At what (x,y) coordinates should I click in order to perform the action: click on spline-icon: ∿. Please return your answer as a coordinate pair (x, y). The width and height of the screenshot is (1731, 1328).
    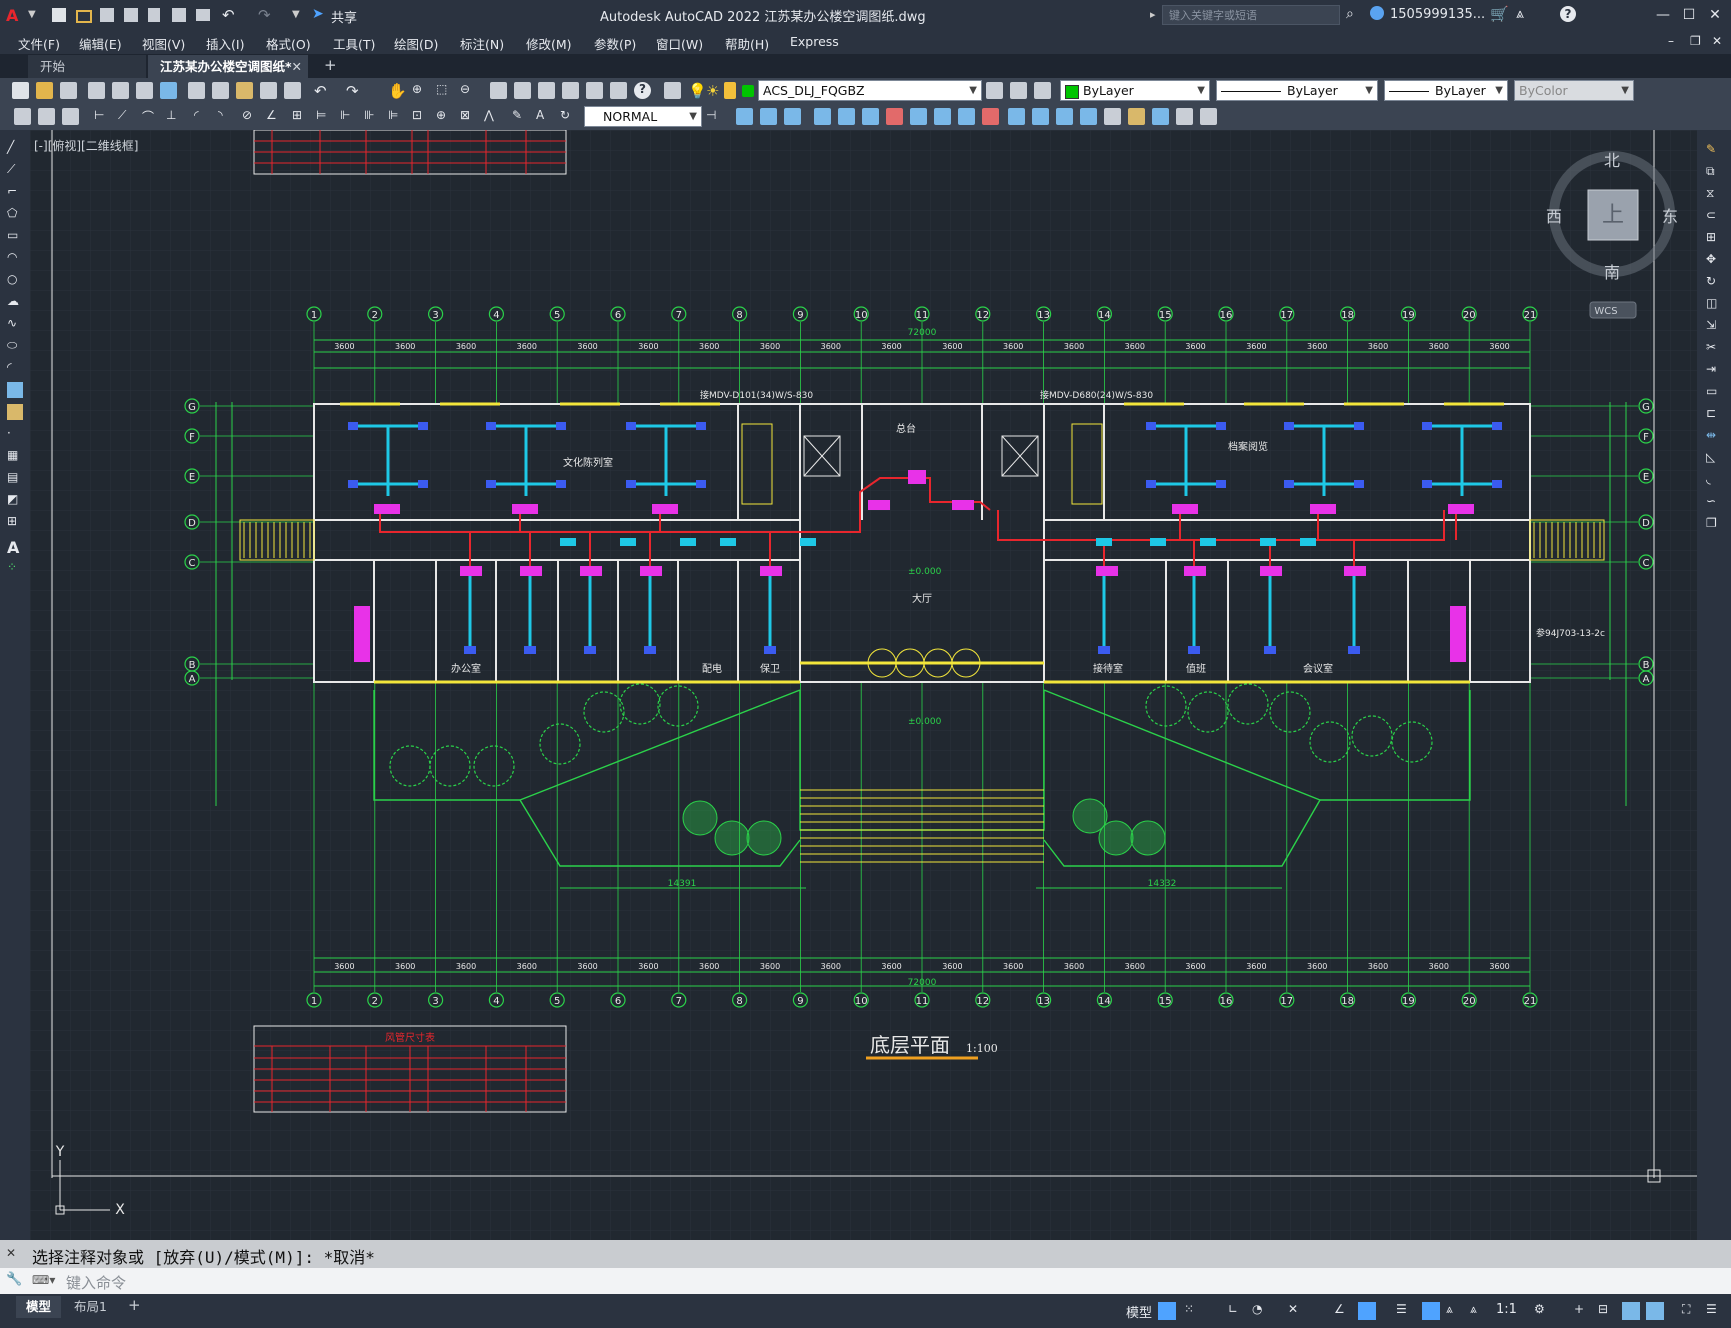
    Looking at the image, I should click on (15, 324).